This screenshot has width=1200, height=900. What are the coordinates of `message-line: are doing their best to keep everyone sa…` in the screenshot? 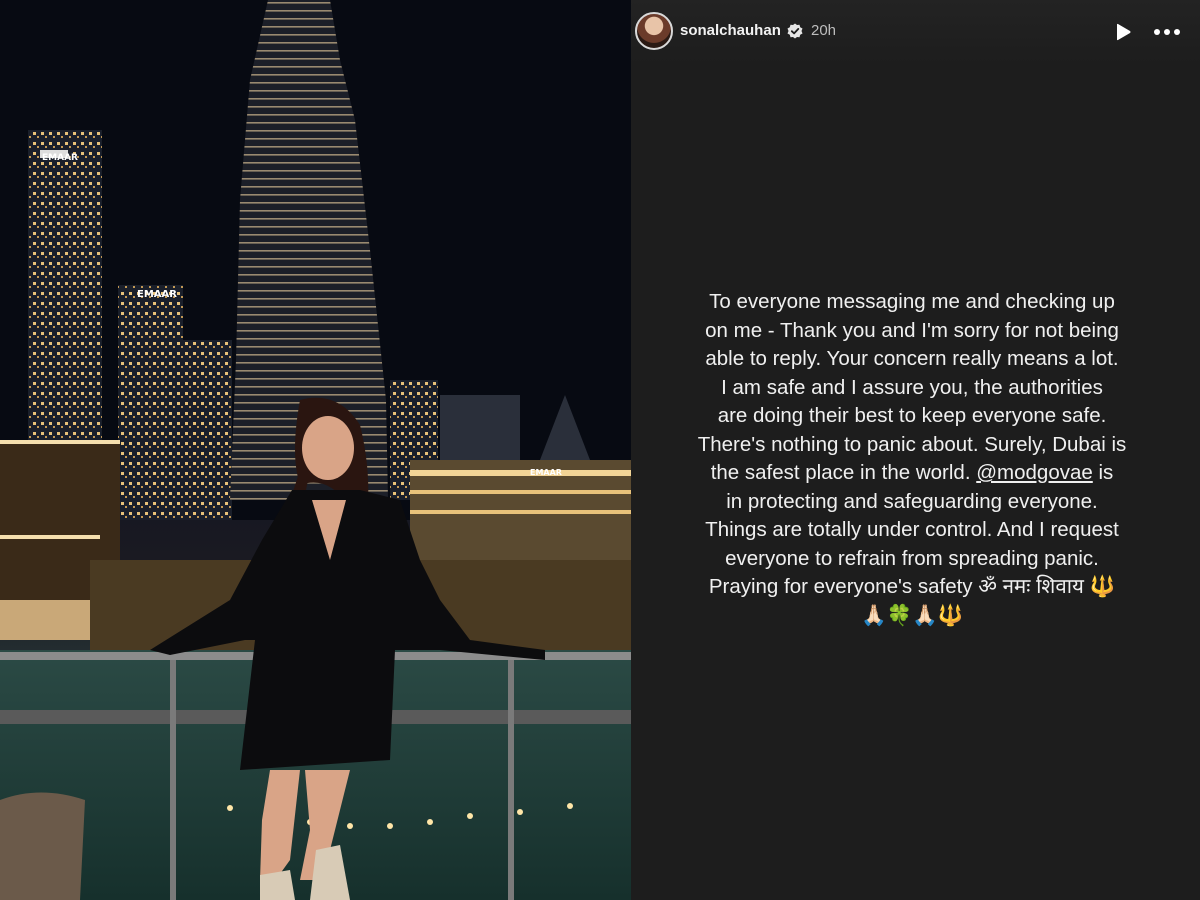 It's located at (912, 415).